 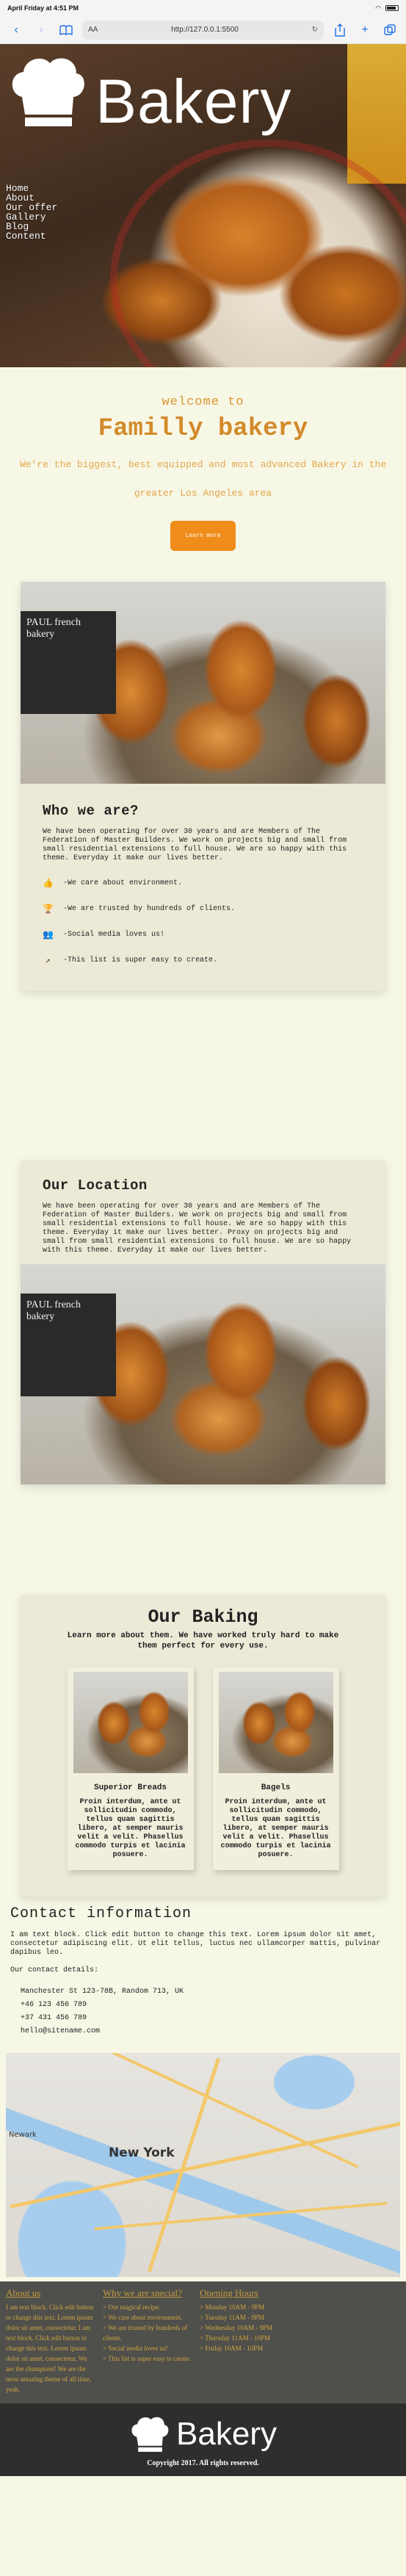 I want to click on logo-text: Bakery, so click(x=194, y=102).